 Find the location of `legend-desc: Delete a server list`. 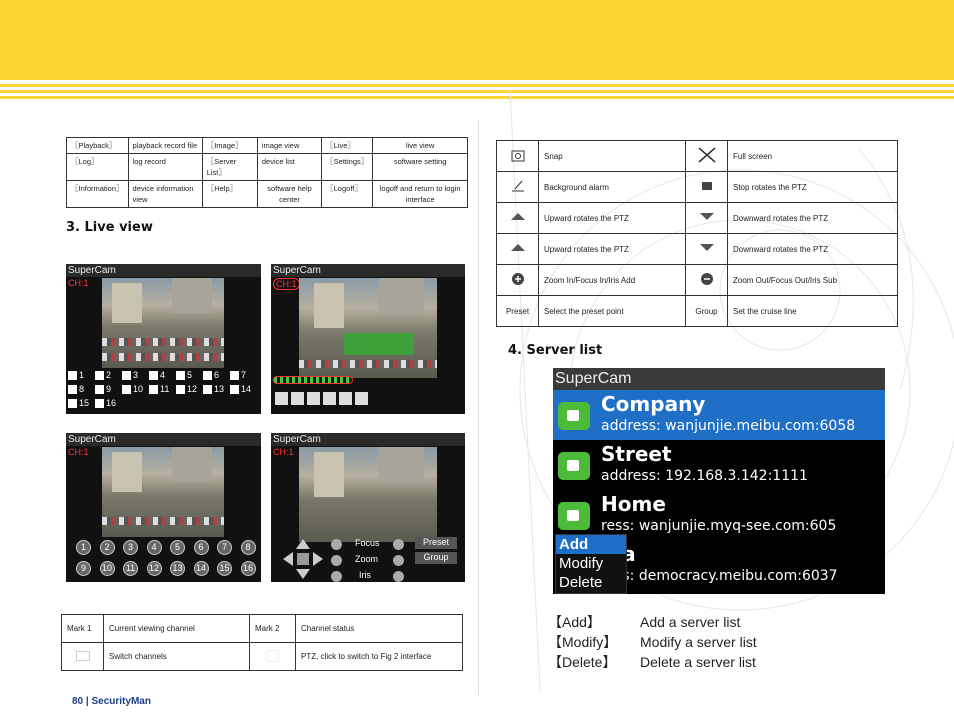

legend-desc: Delete a server list is located at coordinates (698, 662).